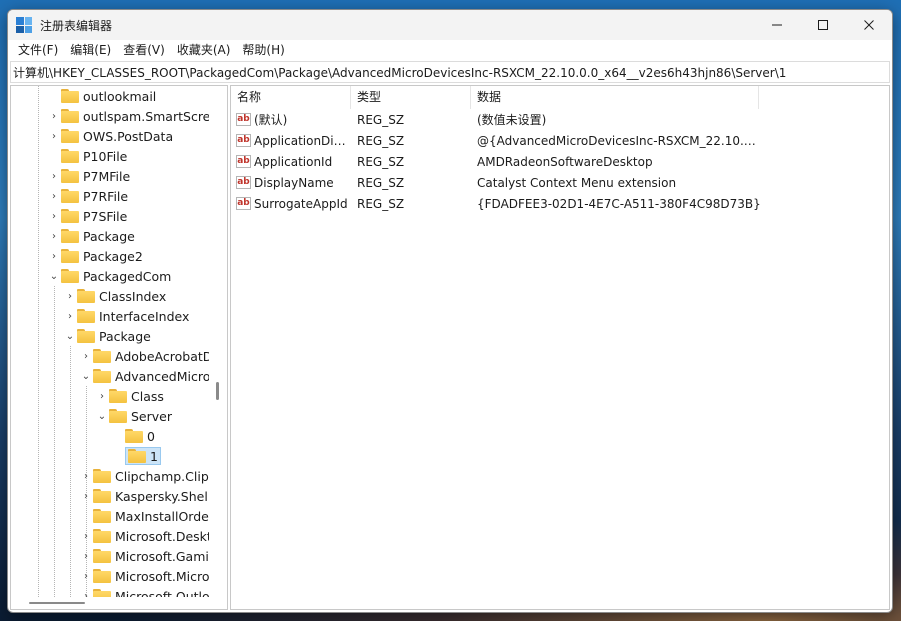 Image resolution: width=901 pixels, height=621 pixels. I want to click on tree-horizontal-scroll-thumb, so click(57, 603).